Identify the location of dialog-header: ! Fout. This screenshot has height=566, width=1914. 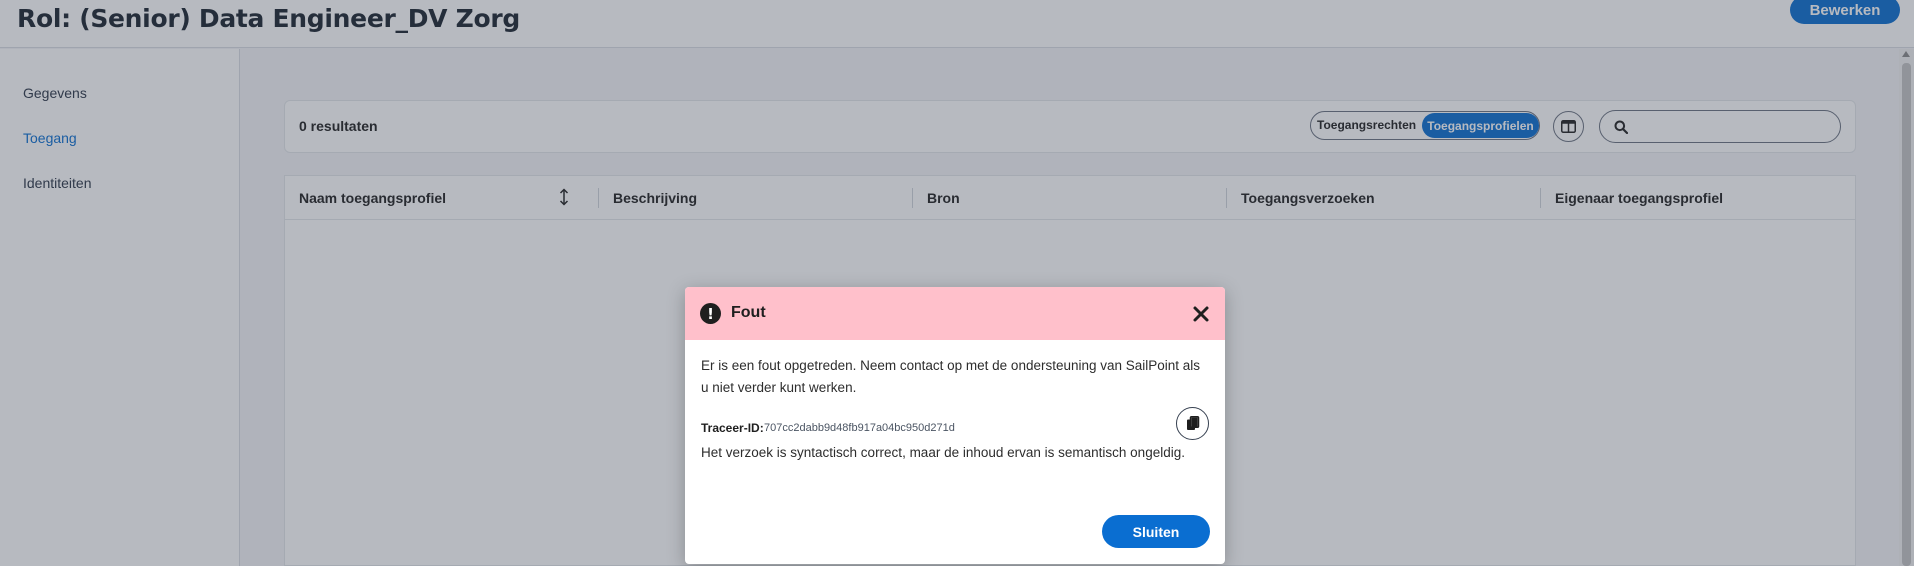
(955, 313).